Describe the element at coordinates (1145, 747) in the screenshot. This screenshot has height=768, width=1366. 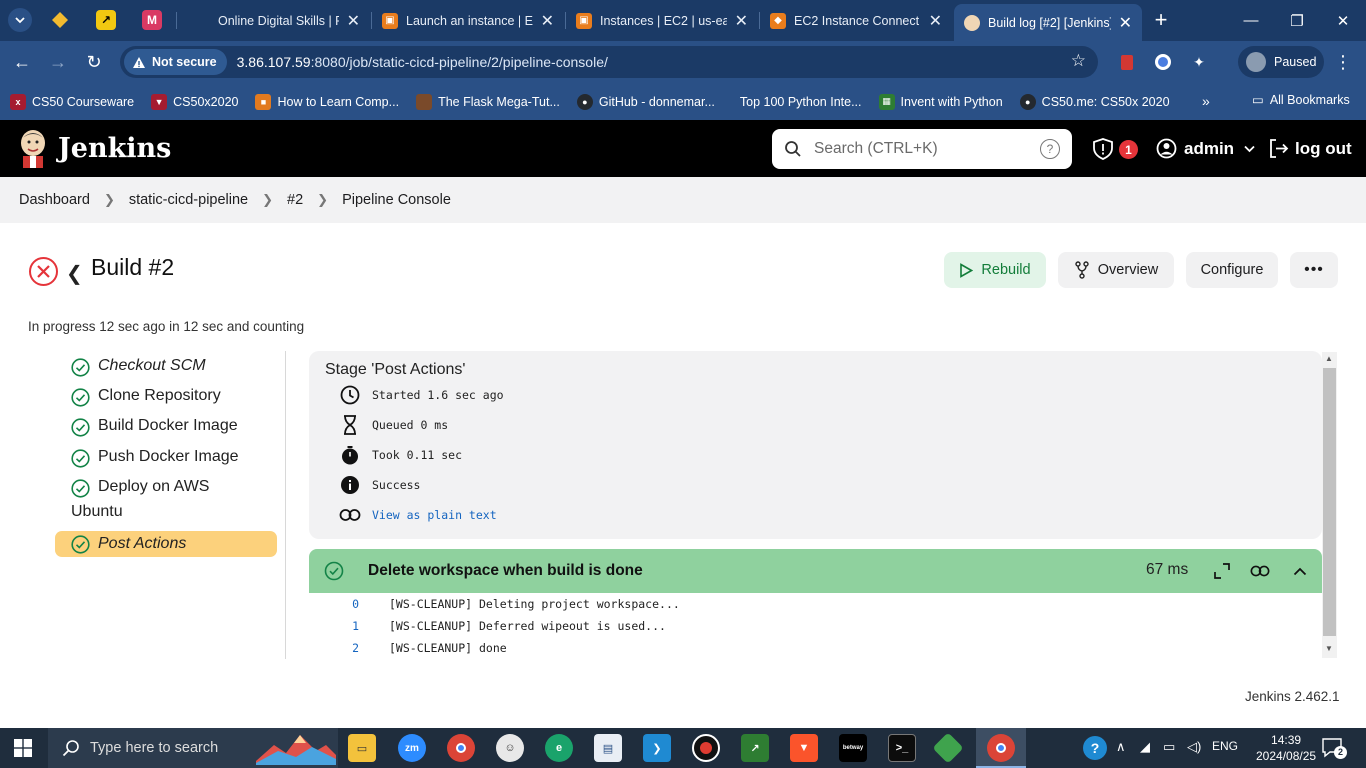
I see `network-icon: ◢` at that location.